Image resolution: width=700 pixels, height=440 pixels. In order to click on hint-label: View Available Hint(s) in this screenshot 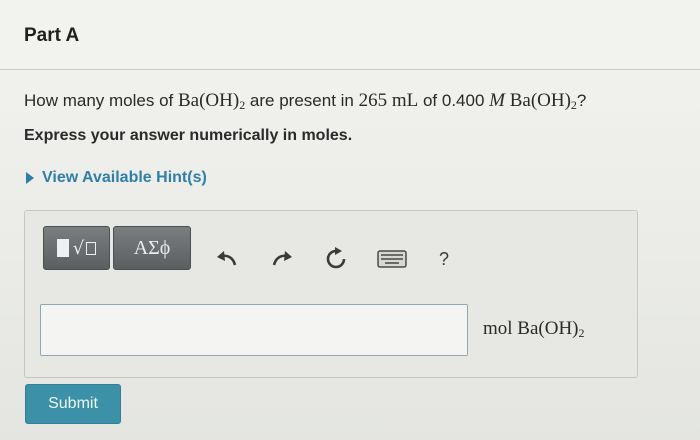, I will do `click(124, 177)`.